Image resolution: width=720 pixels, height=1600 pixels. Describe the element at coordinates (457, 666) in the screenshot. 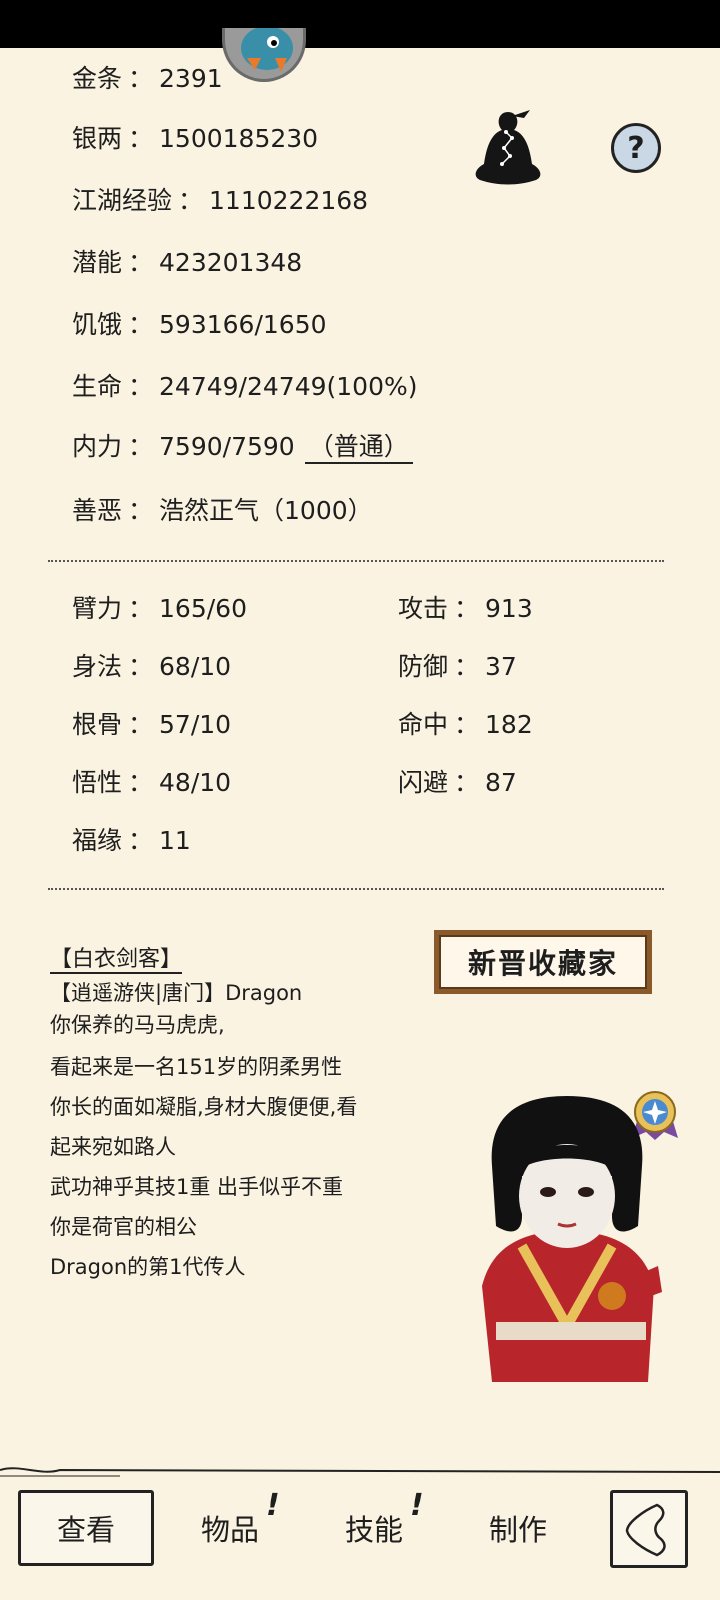

I see `attr-defense: 防御： 37` at that location.